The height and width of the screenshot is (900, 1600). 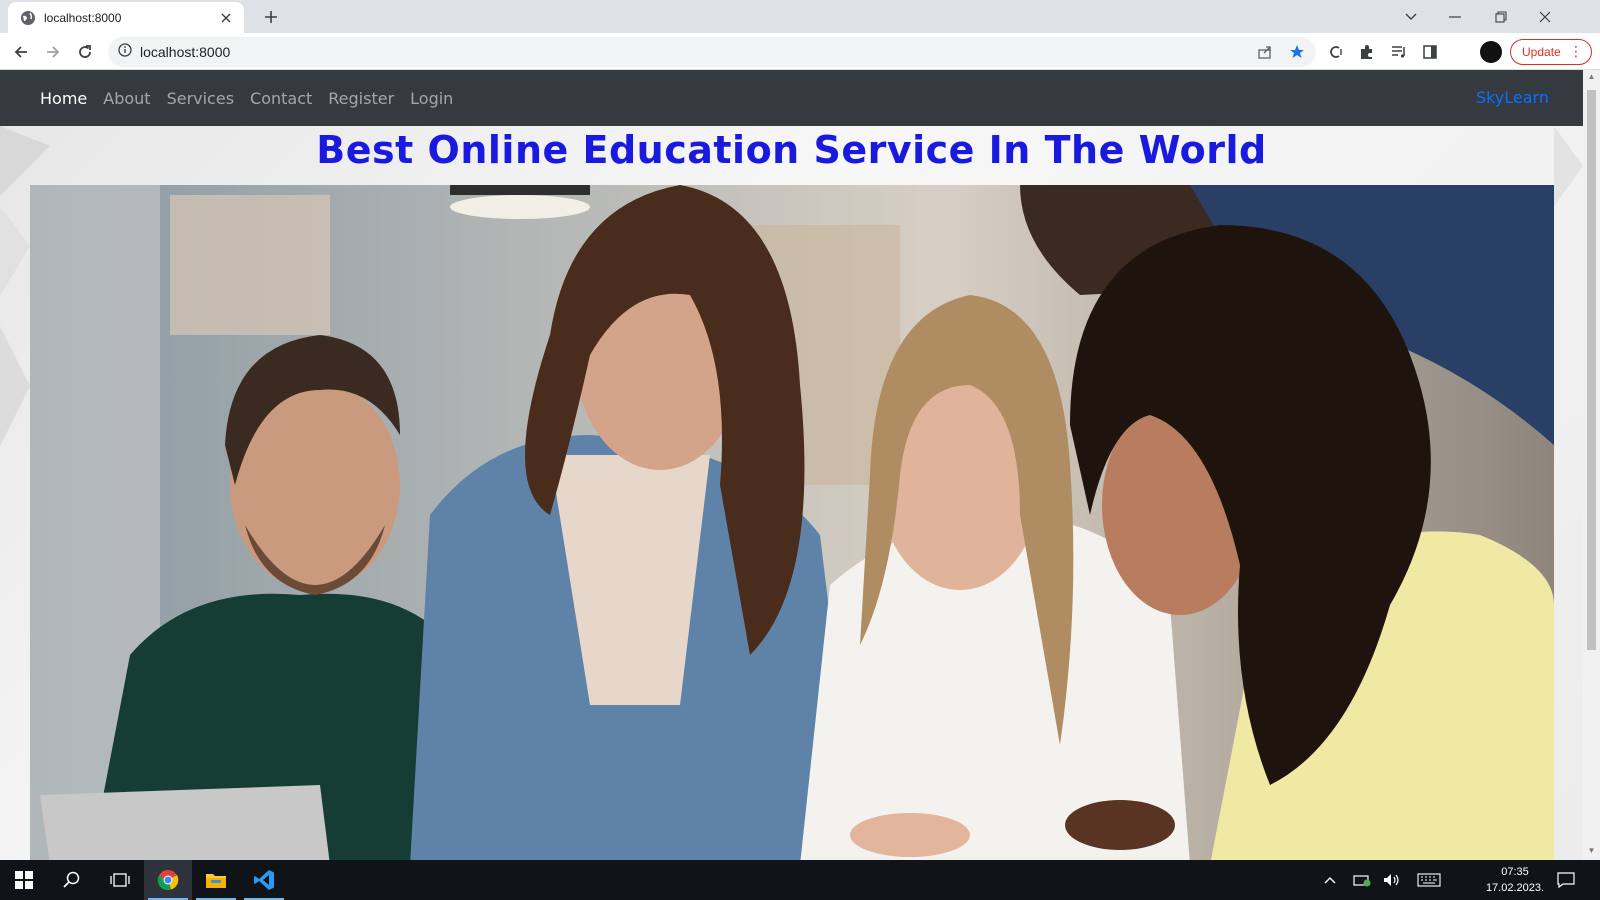 I want to click on globe-icon, so click(x=28, y=18).